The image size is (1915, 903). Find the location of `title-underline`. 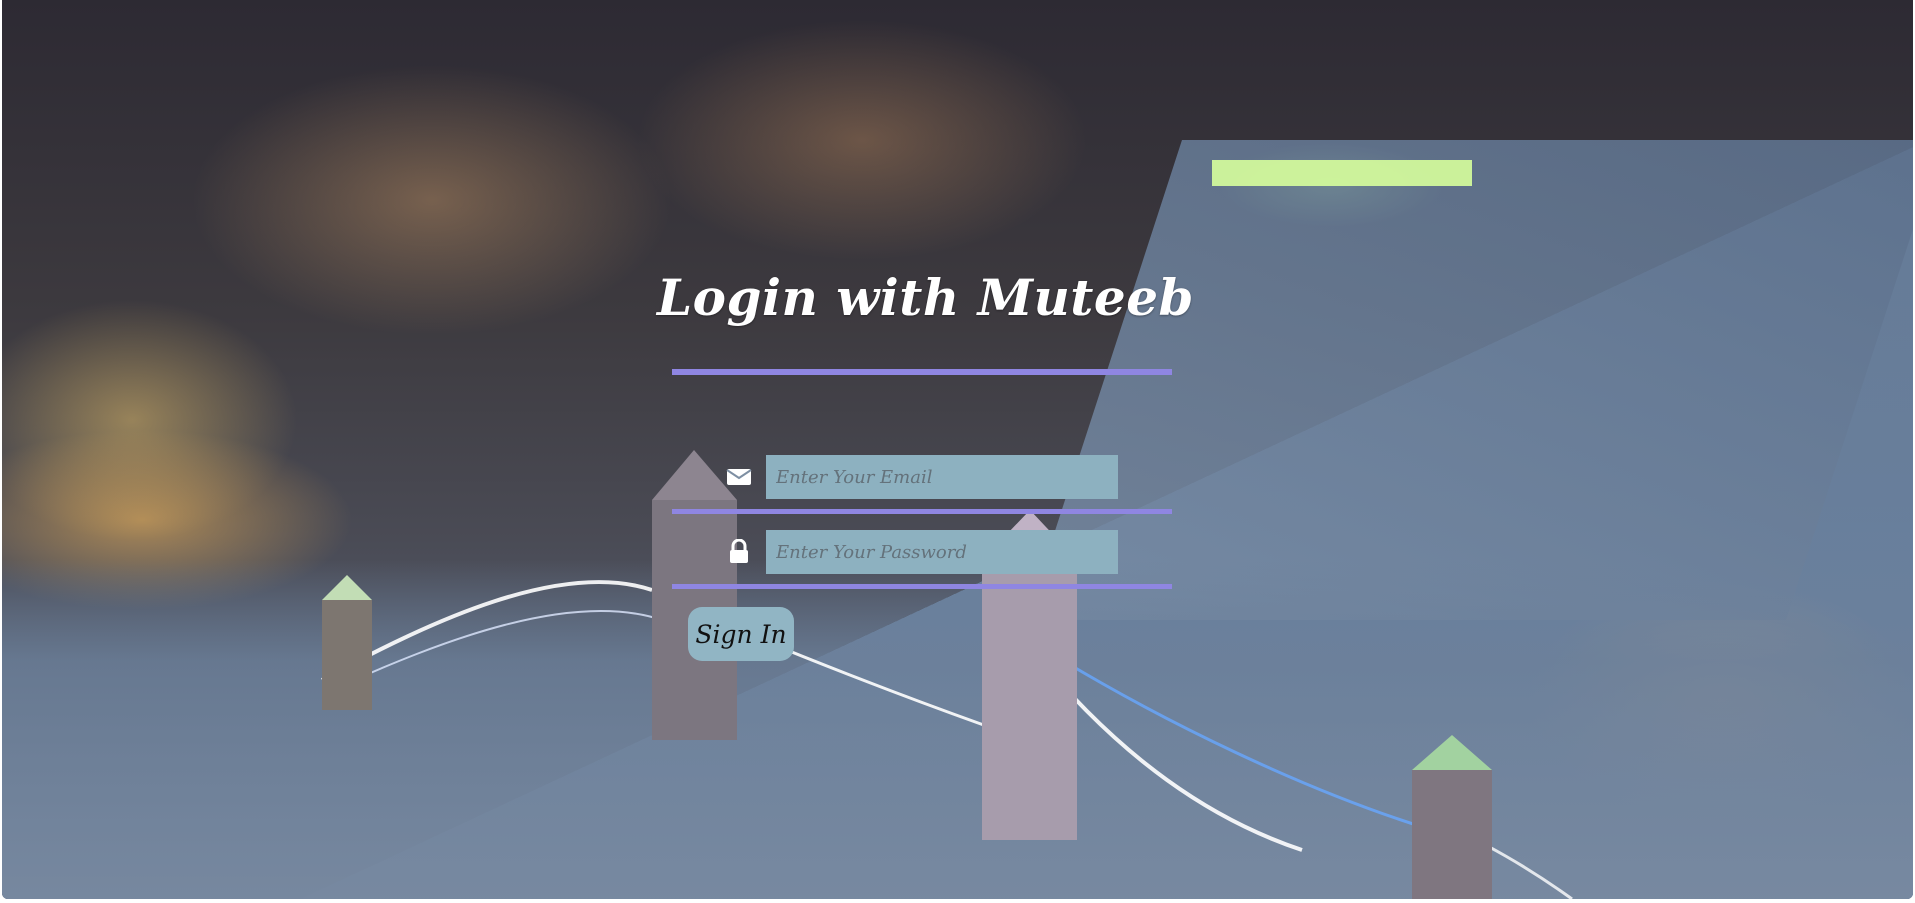

title-underline is located at coordinates (922, 372).